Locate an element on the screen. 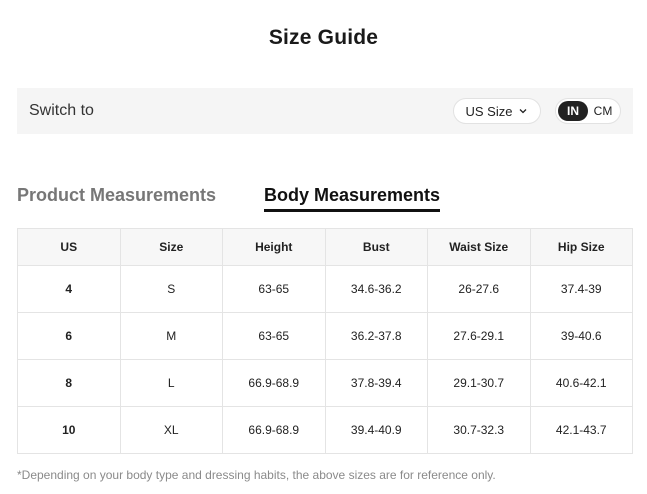  table-header-row: US Size Height Bust Waist Size Hip Size is located at coordinates (325, 247).